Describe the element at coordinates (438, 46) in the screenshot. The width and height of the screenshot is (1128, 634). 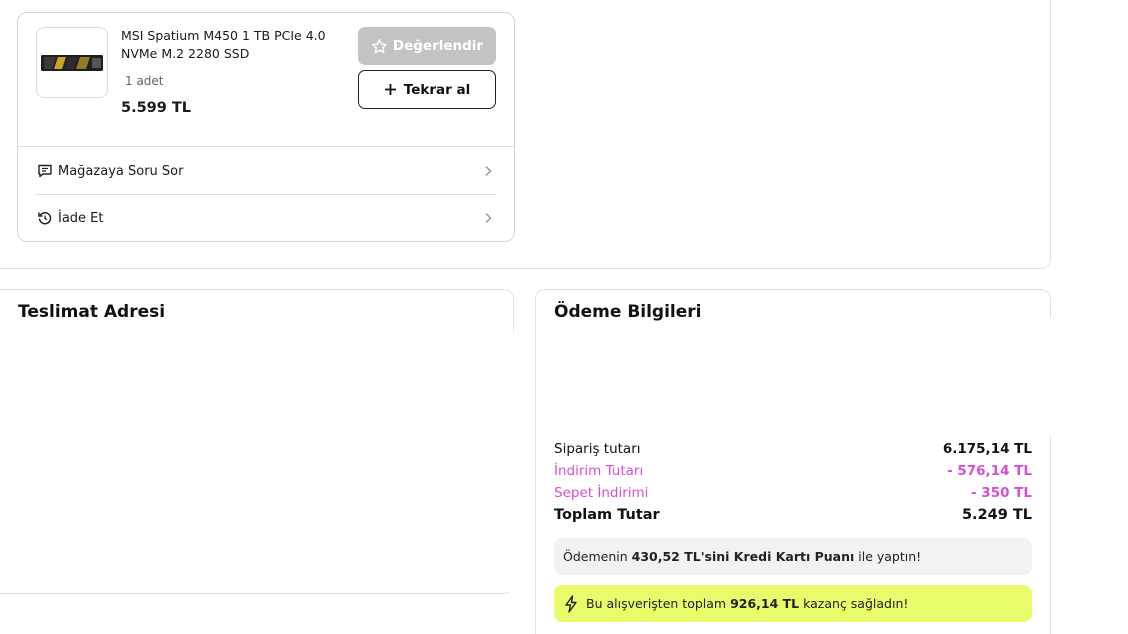
I see `rate-button-label: Değerlendir` at that location.